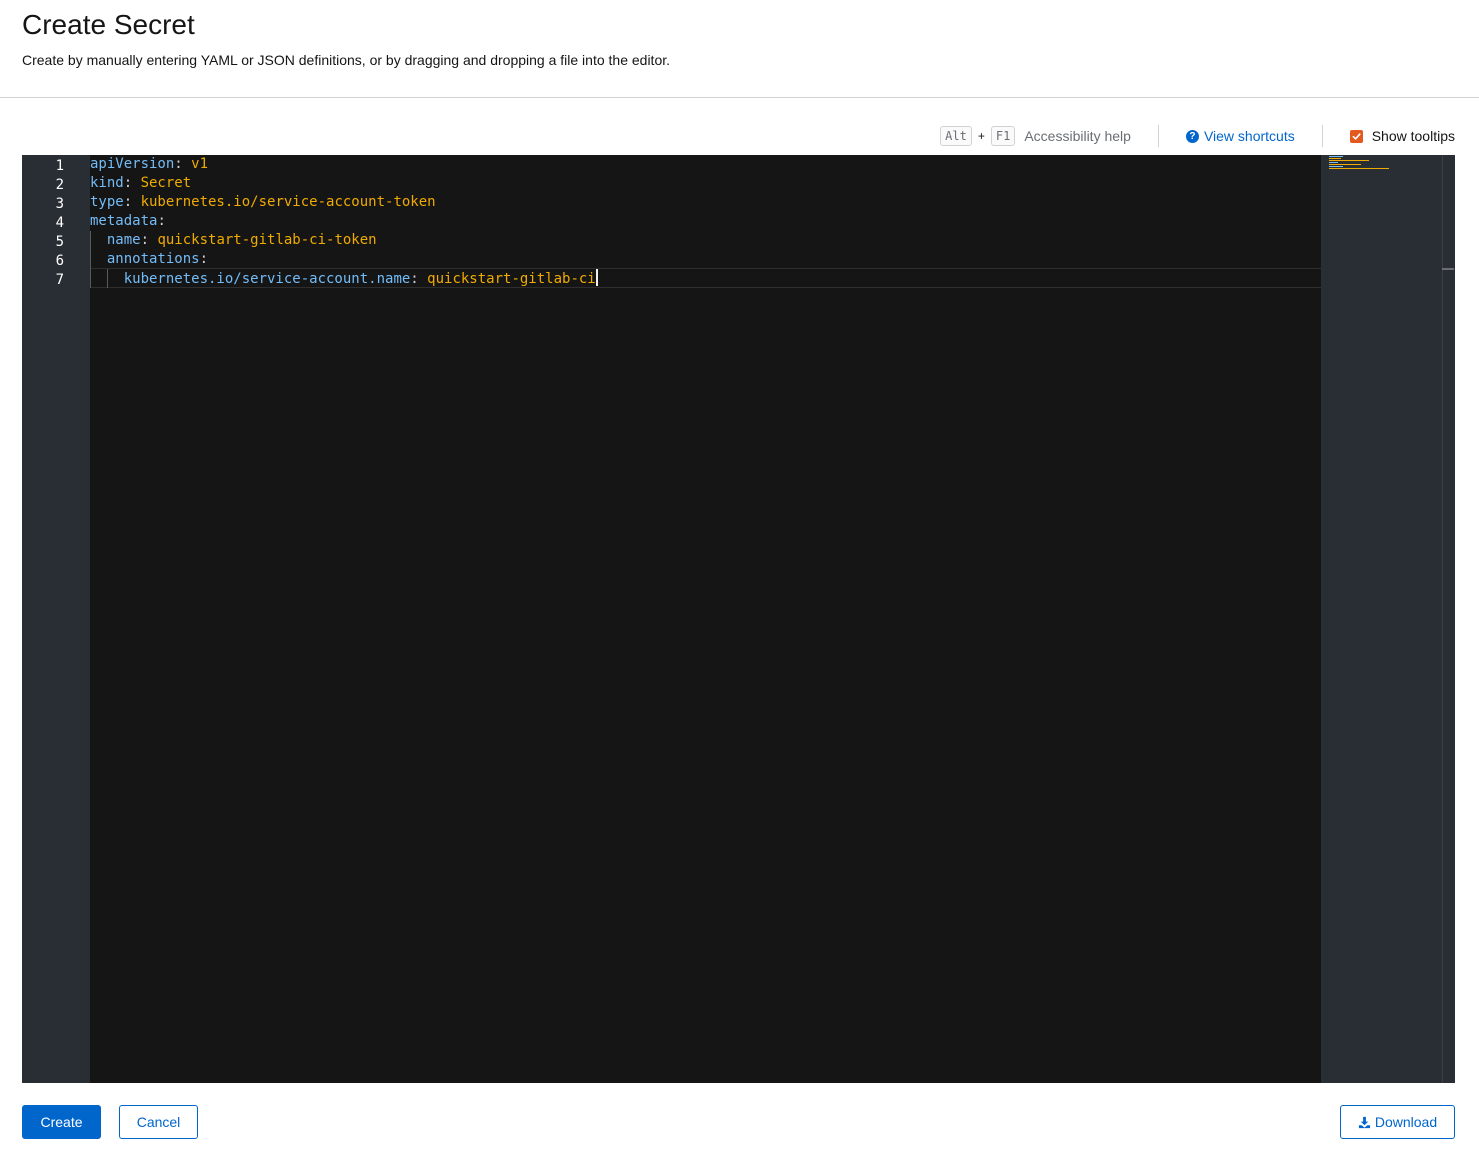 This screenshot has width=1479, height=1153. What do you see at coordinates (108, 24) in the screenshot?
I see `page-title: Create Secret` at bounding box center [108, 24].